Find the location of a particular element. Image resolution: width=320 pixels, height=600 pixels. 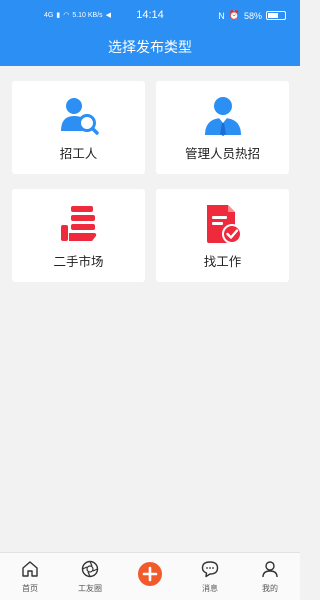

tab-workmates-circle: 工友圈 is located at coordinates (90, 576).